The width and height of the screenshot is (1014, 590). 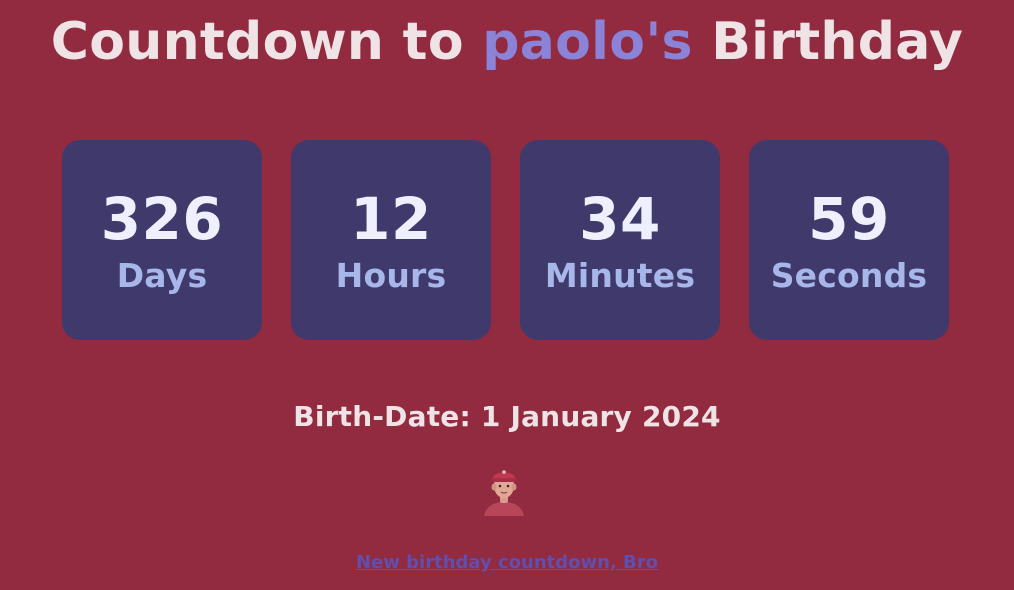 I want to click on minutes-value: 34, so click(x=620, y=218).